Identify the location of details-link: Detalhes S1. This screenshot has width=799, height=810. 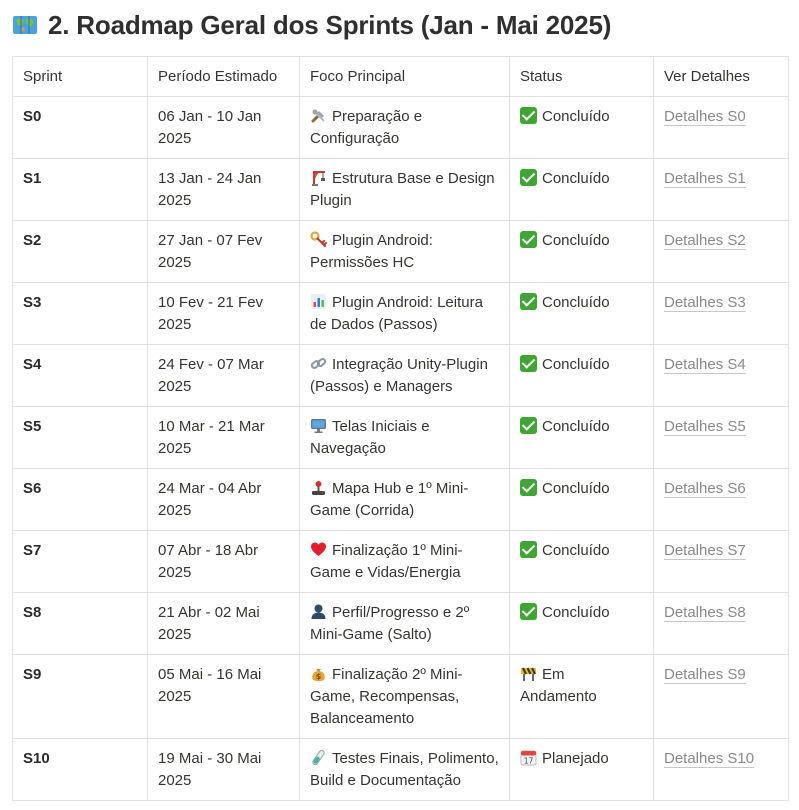
(705, 178).